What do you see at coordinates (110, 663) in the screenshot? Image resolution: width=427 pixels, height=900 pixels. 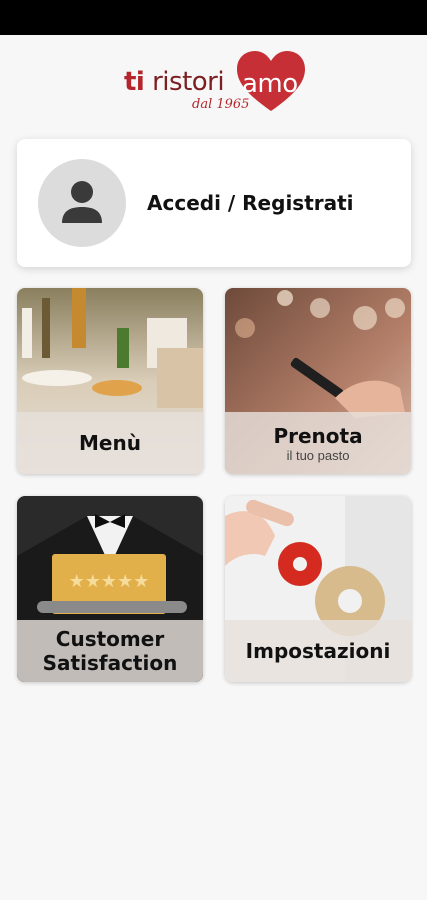 I see `tile-customer-title-line2: Satisfaction` at bounding box center [110, 663].